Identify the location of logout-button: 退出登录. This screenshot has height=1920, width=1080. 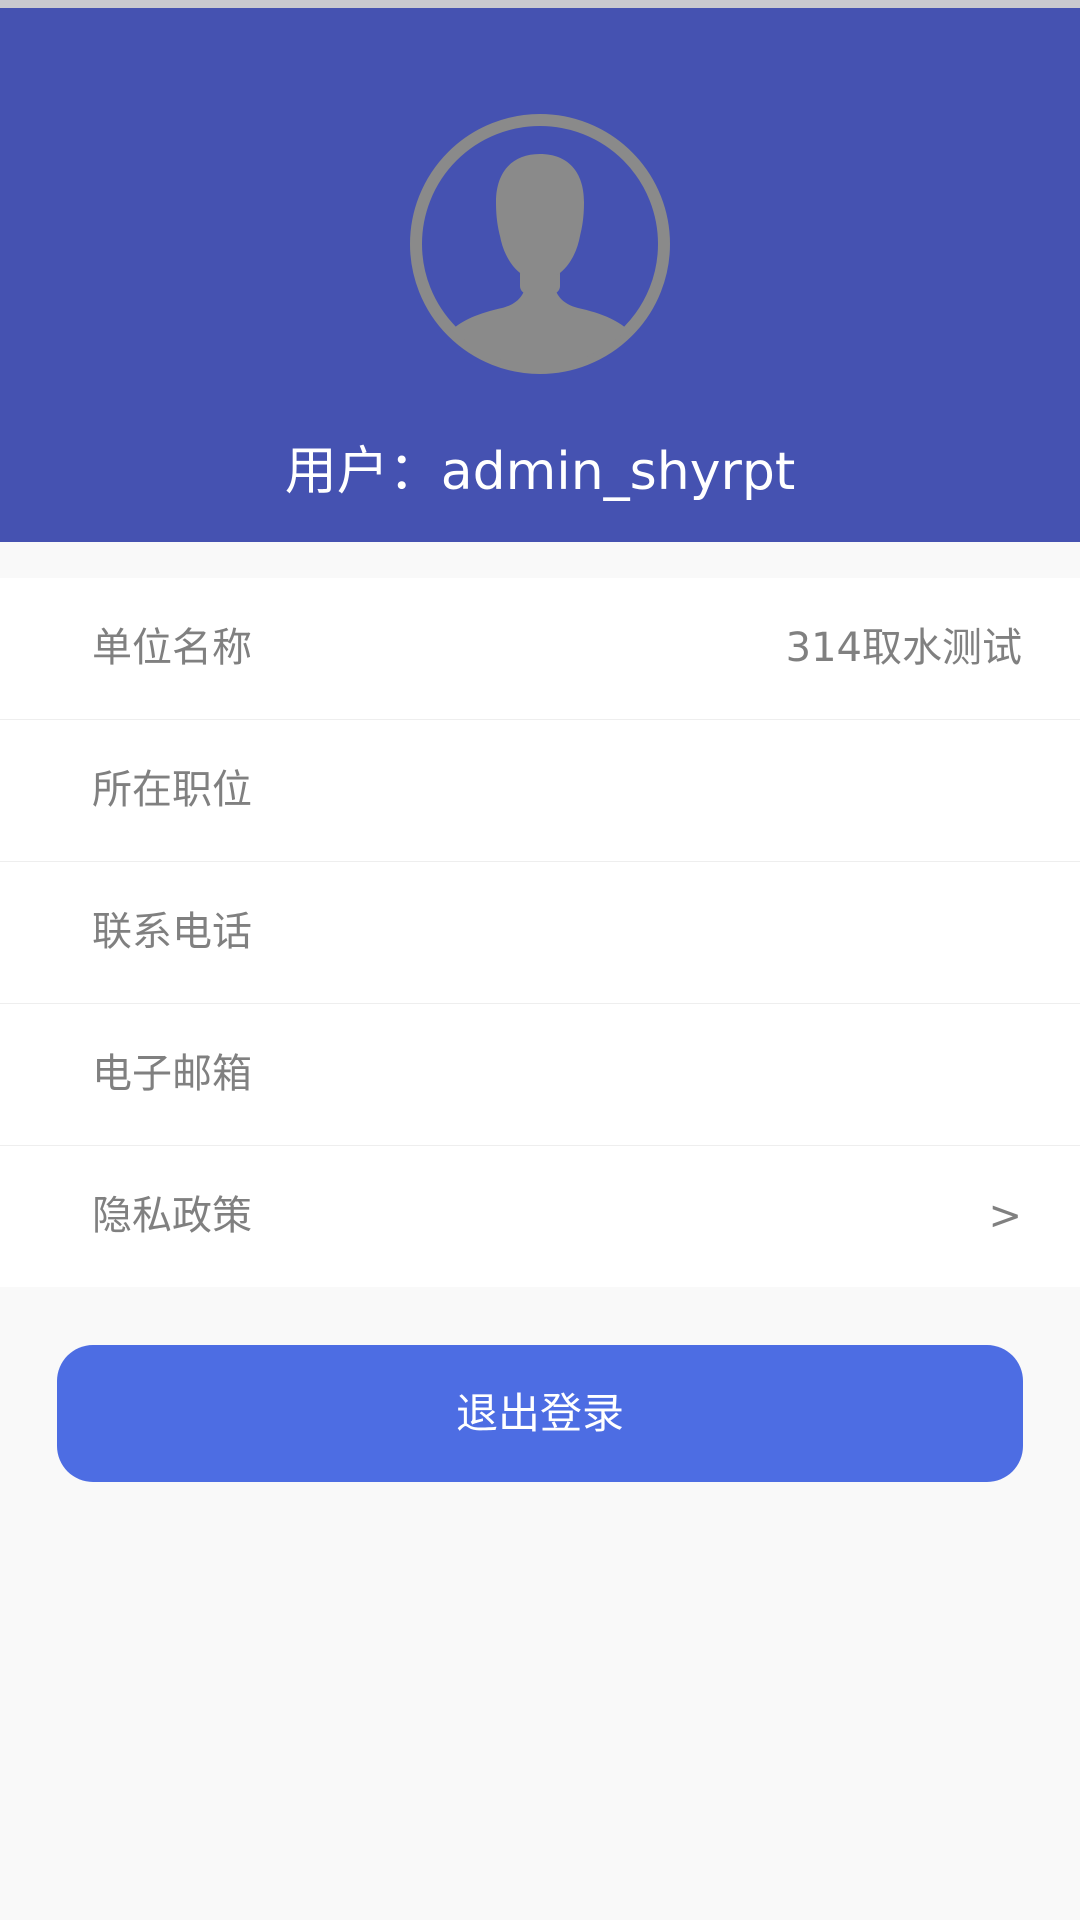
(540, 1413).